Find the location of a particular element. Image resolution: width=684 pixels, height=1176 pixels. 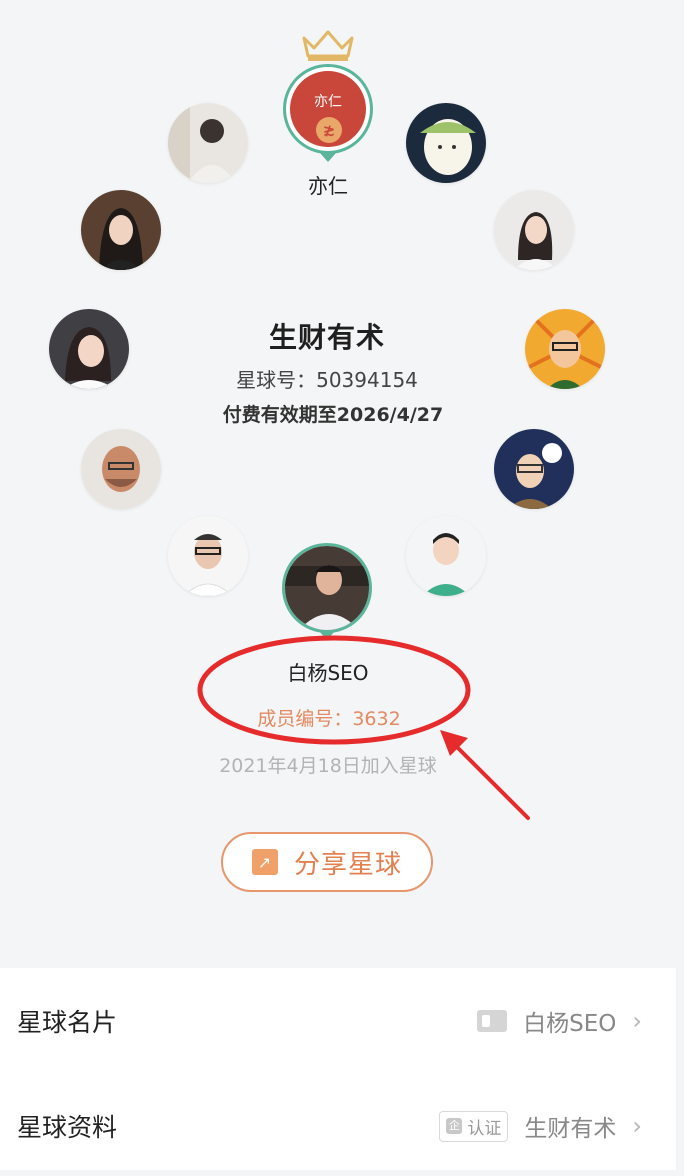

certified-badge: 企 认证 is located at coordinates (474, 1126).